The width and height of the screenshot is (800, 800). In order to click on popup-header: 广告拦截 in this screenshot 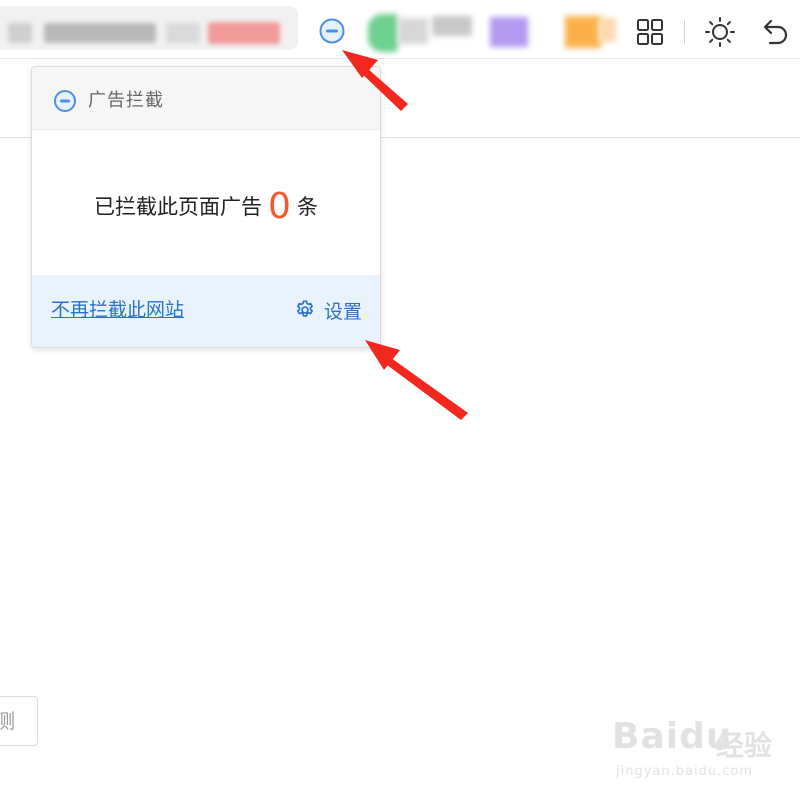, I will do `click(206, 98)`.